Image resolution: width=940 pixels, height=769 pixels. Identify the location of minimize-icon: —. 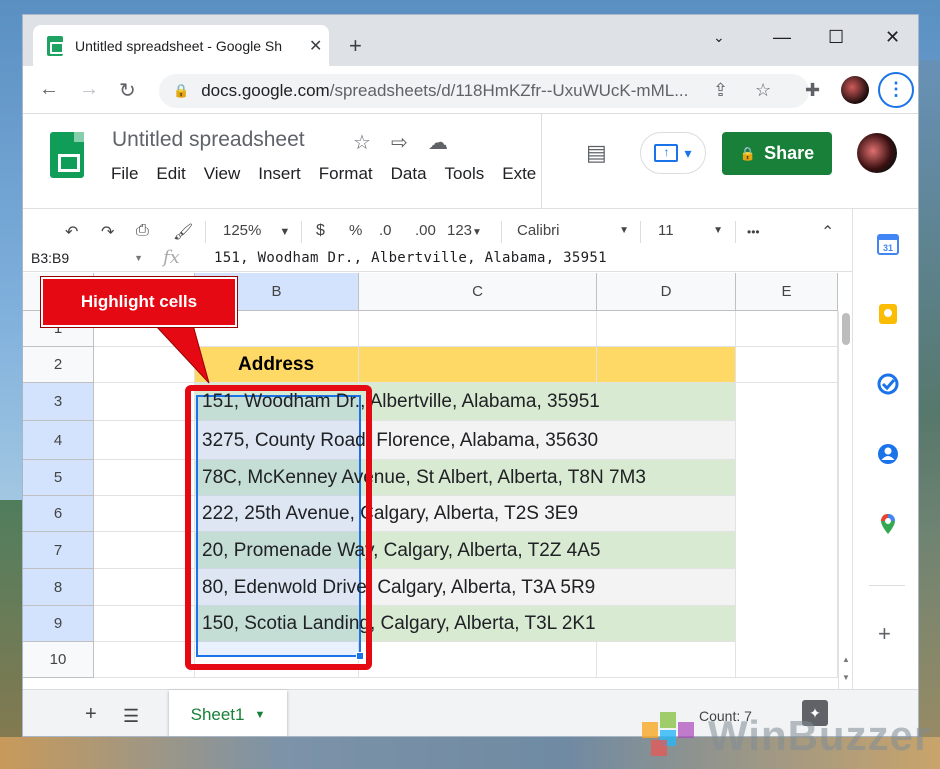
(782, 37).